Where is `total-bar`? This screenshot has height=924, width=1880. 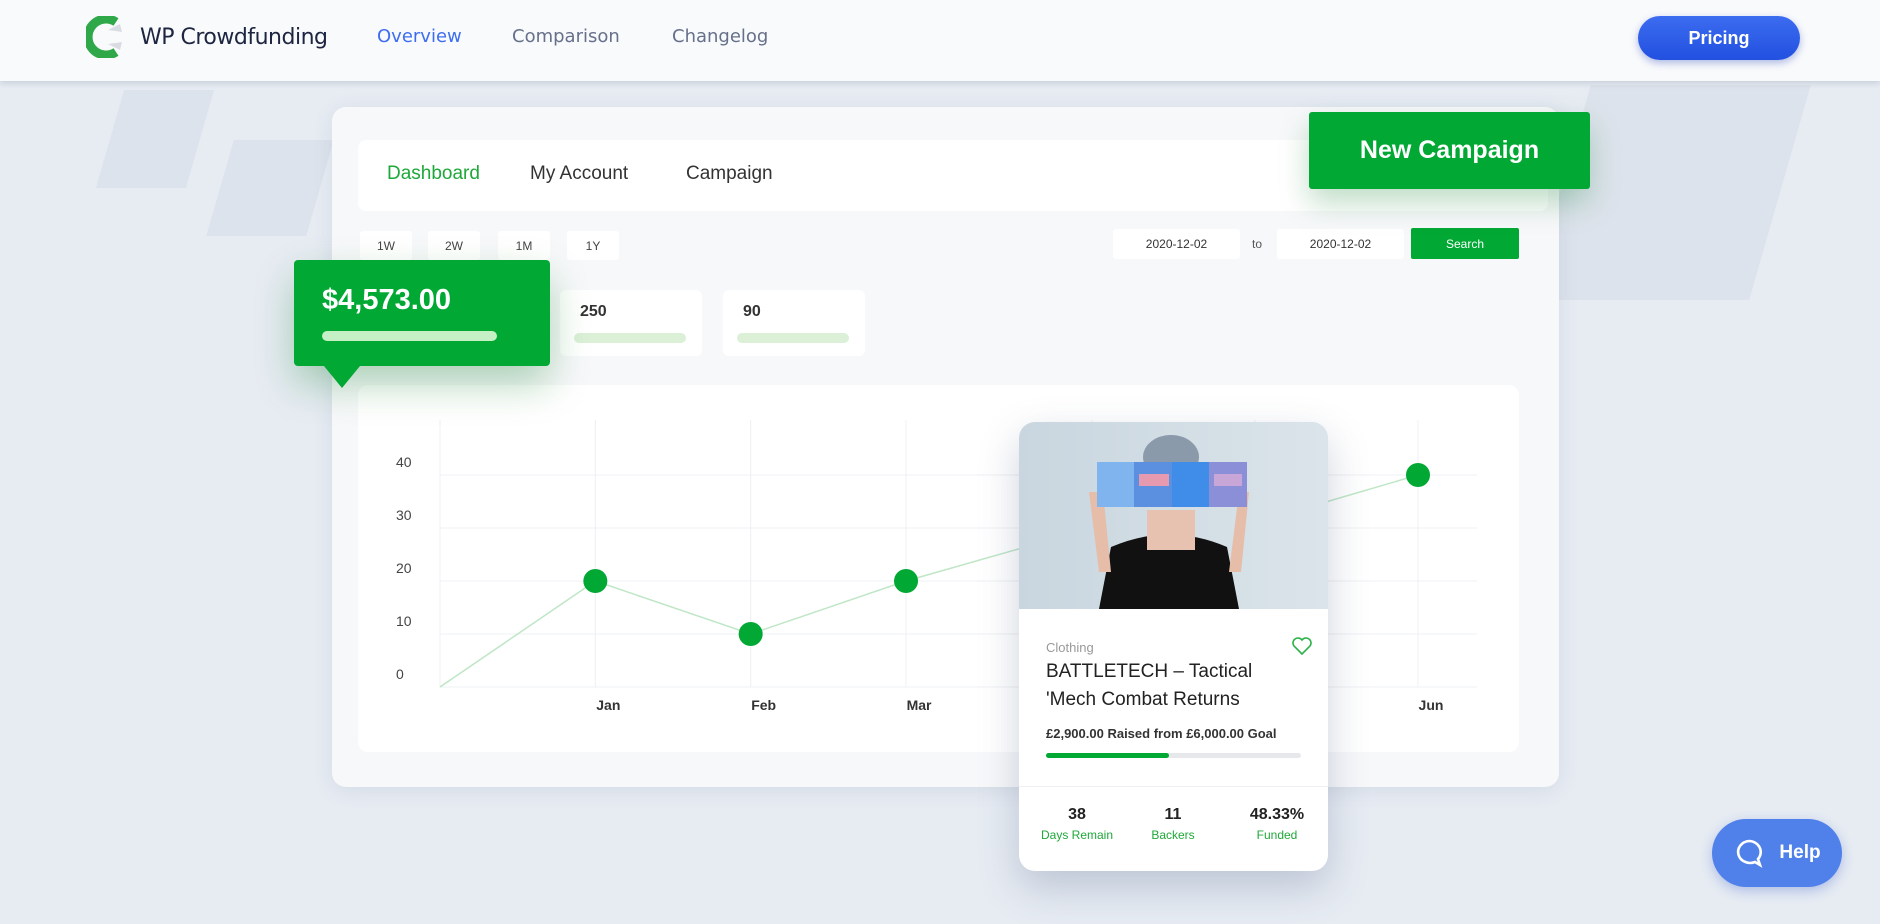 total-bar is located at coordinates (409, 336).